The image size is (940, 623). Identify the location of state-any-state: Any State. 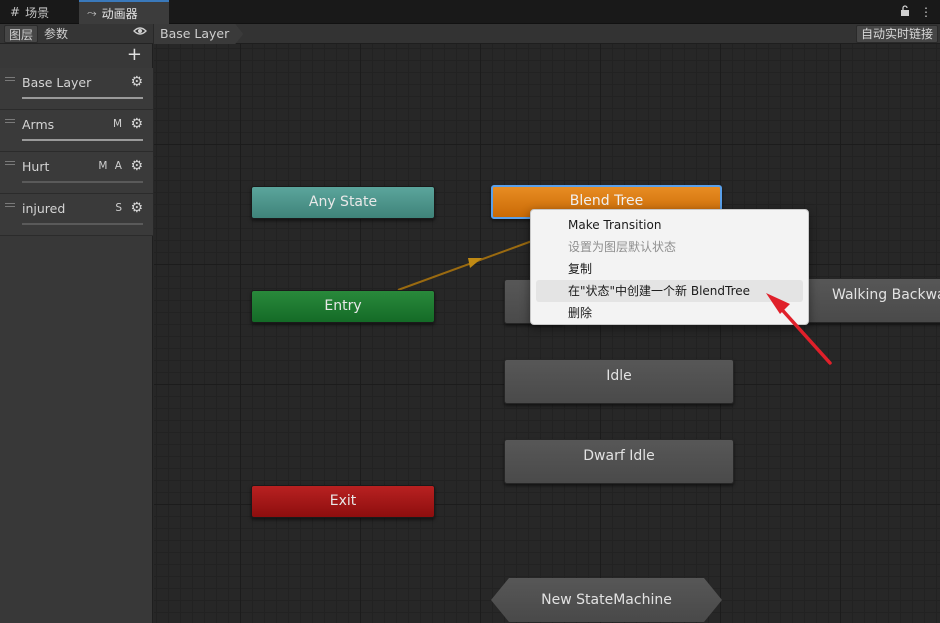
(343, 202).